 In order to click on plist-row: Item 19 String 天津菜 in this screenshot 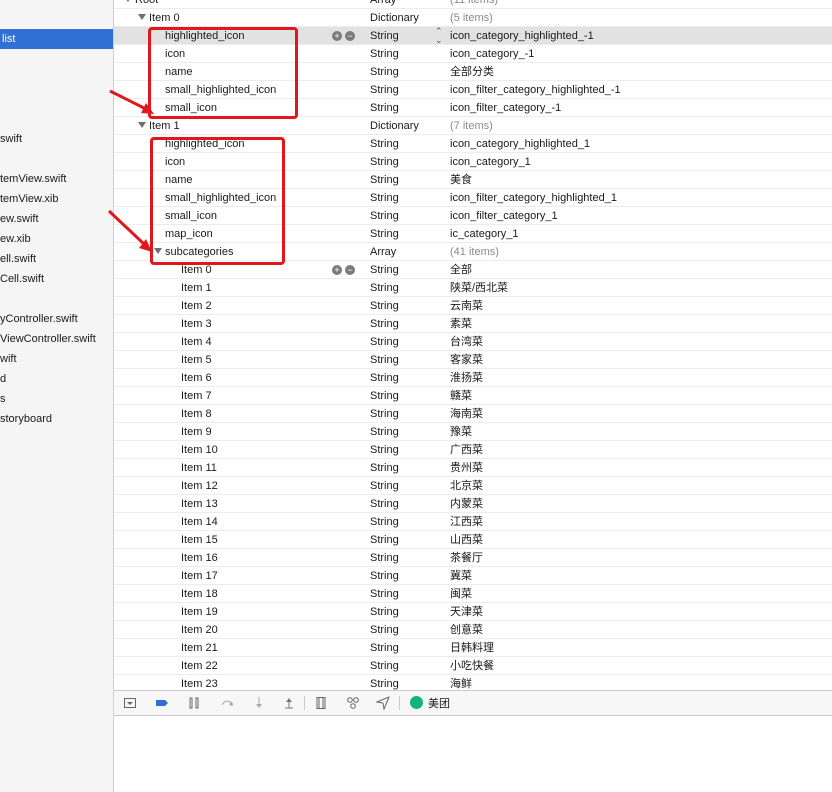, I will do `click(473, 612)`.